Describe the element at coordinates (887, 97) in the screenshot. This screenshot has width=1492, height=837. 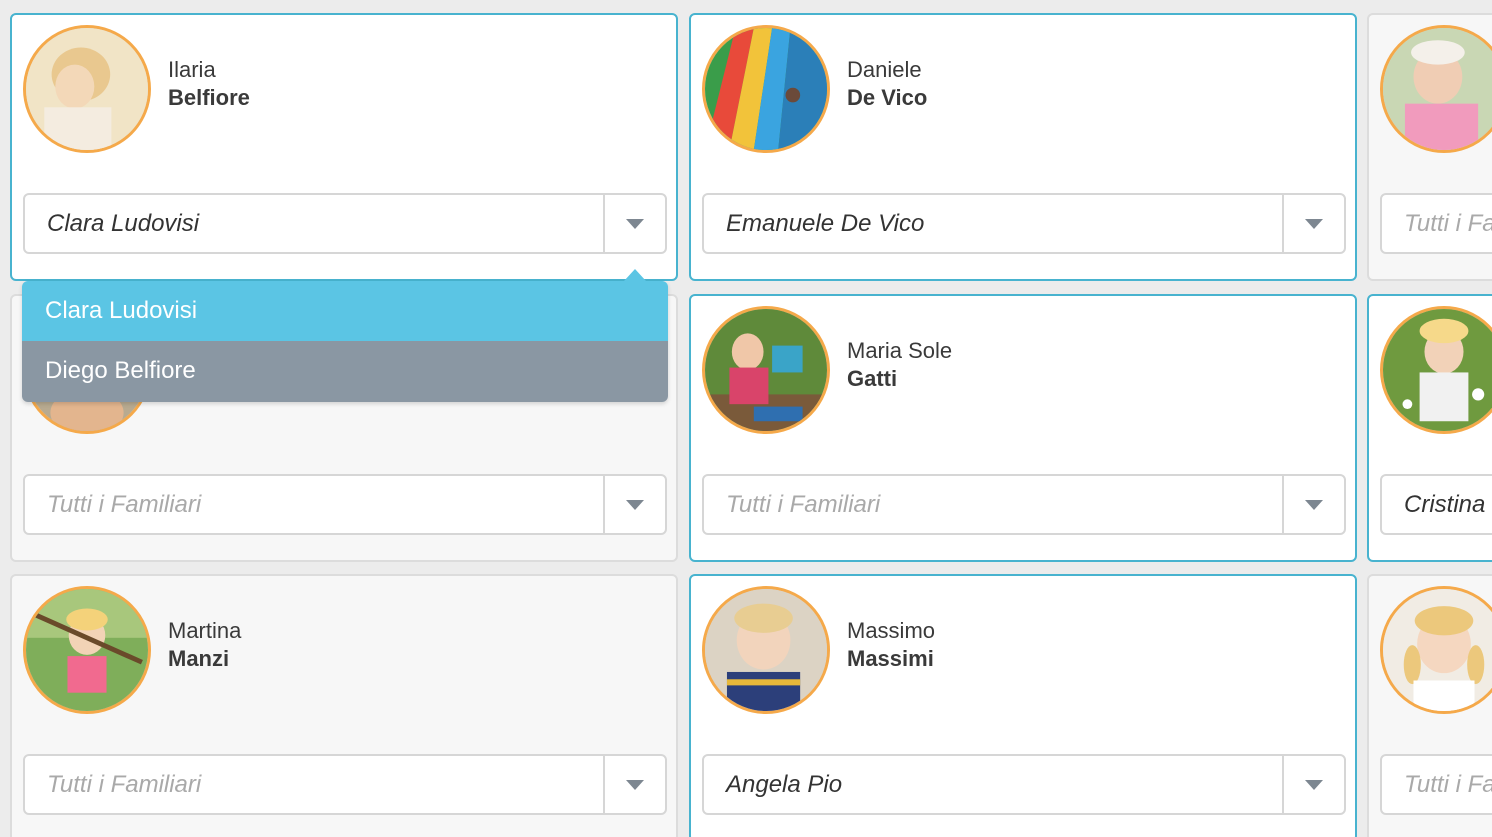
I see `child-last-name: De Vico` at that location.